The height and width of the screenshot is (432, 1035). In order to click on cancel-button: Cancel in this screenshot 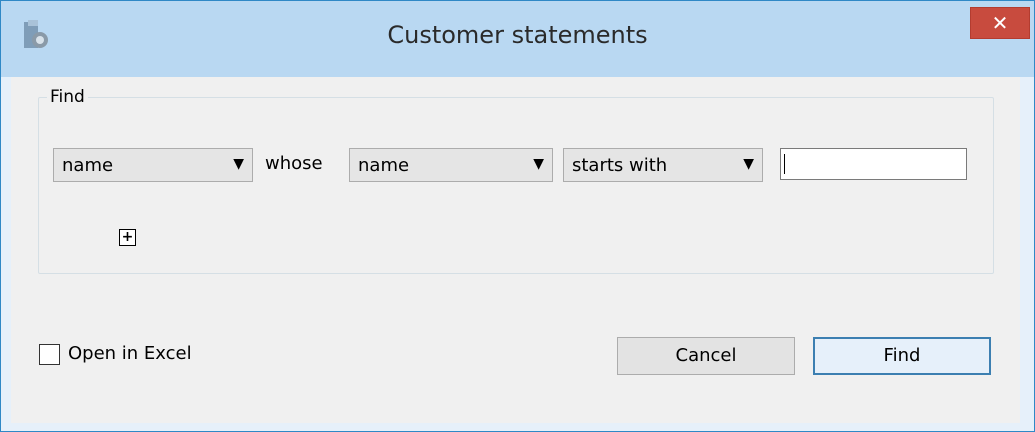, I will do `click(706, 356)`.